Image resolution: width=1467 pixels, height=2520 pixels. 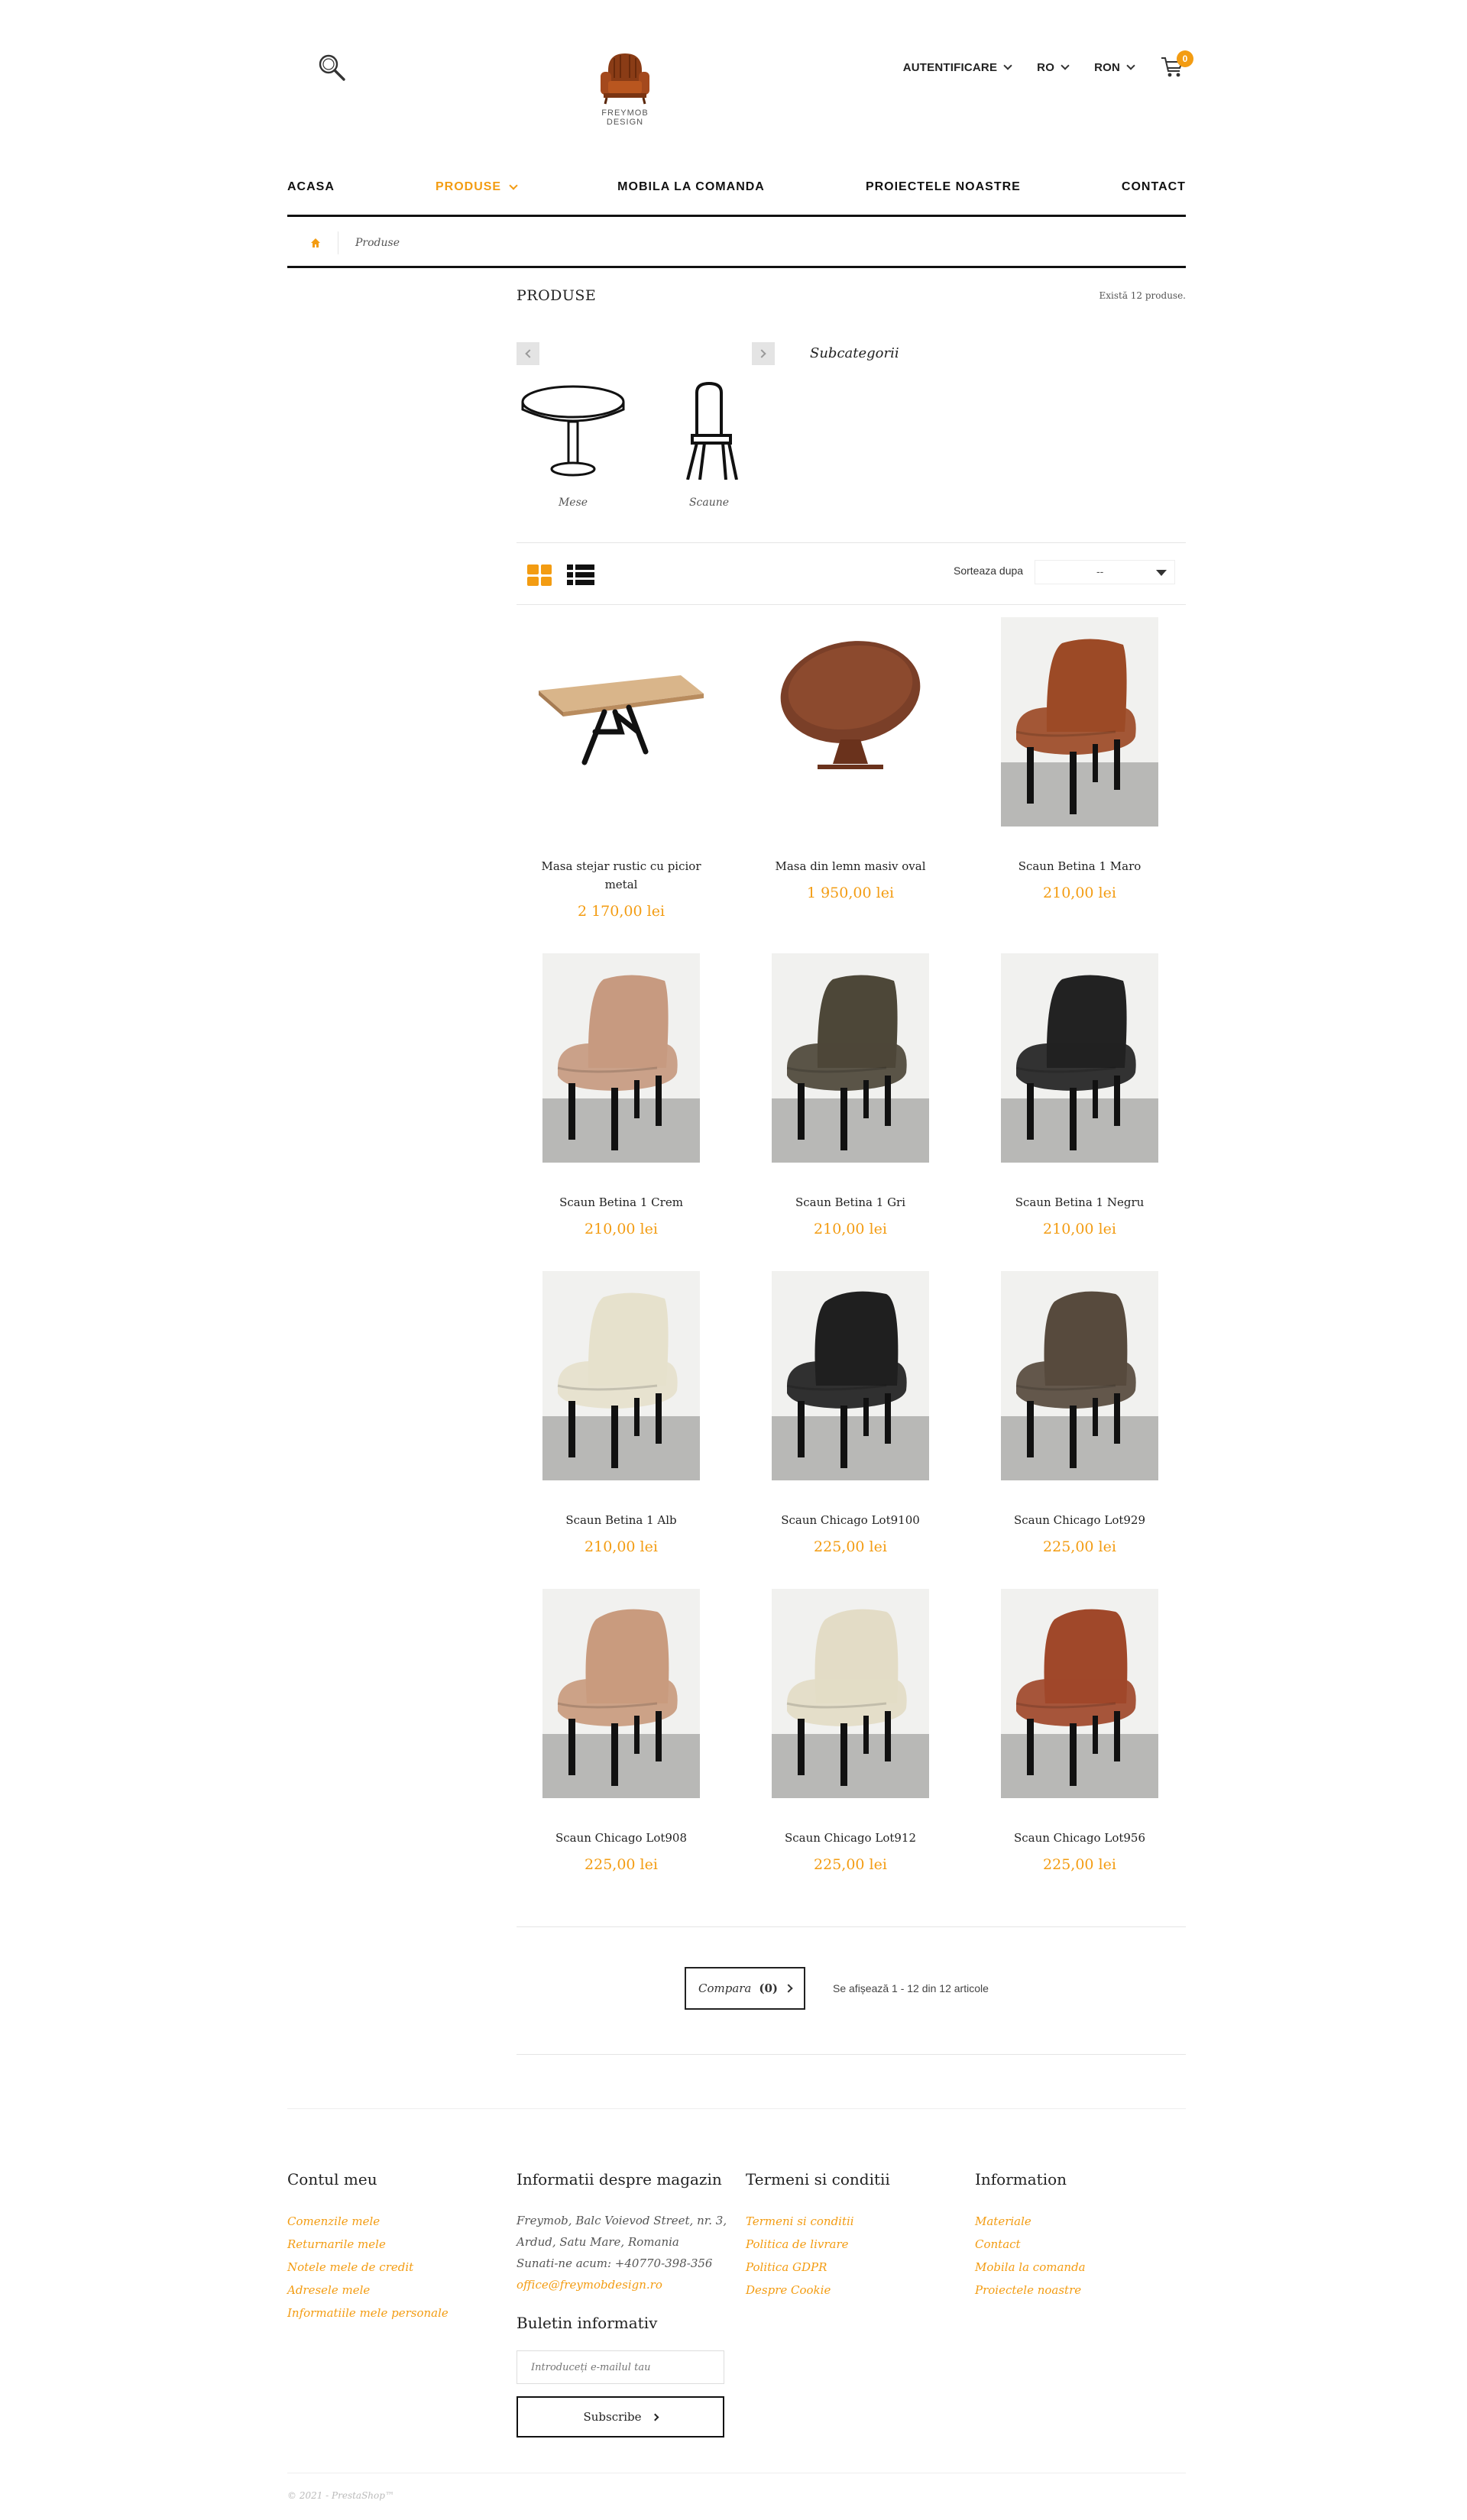 What do you see at coordinates (818, 2245) in the screenshot?
I see `footer-link: Politica de livrare` at bounding box center [818, 2245].